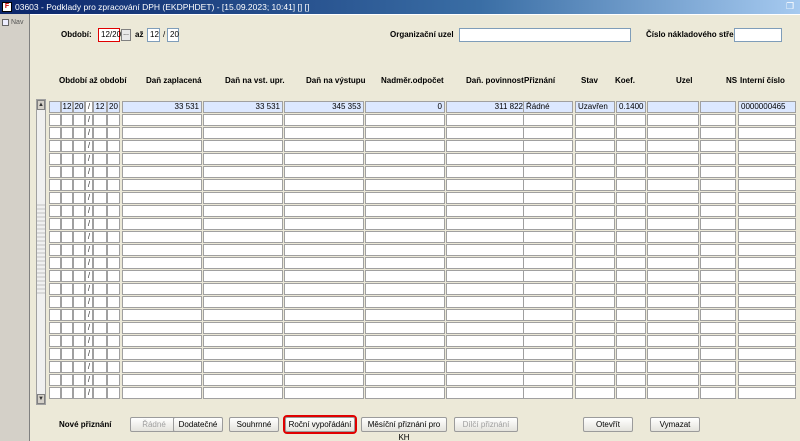 This screenshot has width=800, height=441. I want to click on org-uzel-field, so click(545, 35).